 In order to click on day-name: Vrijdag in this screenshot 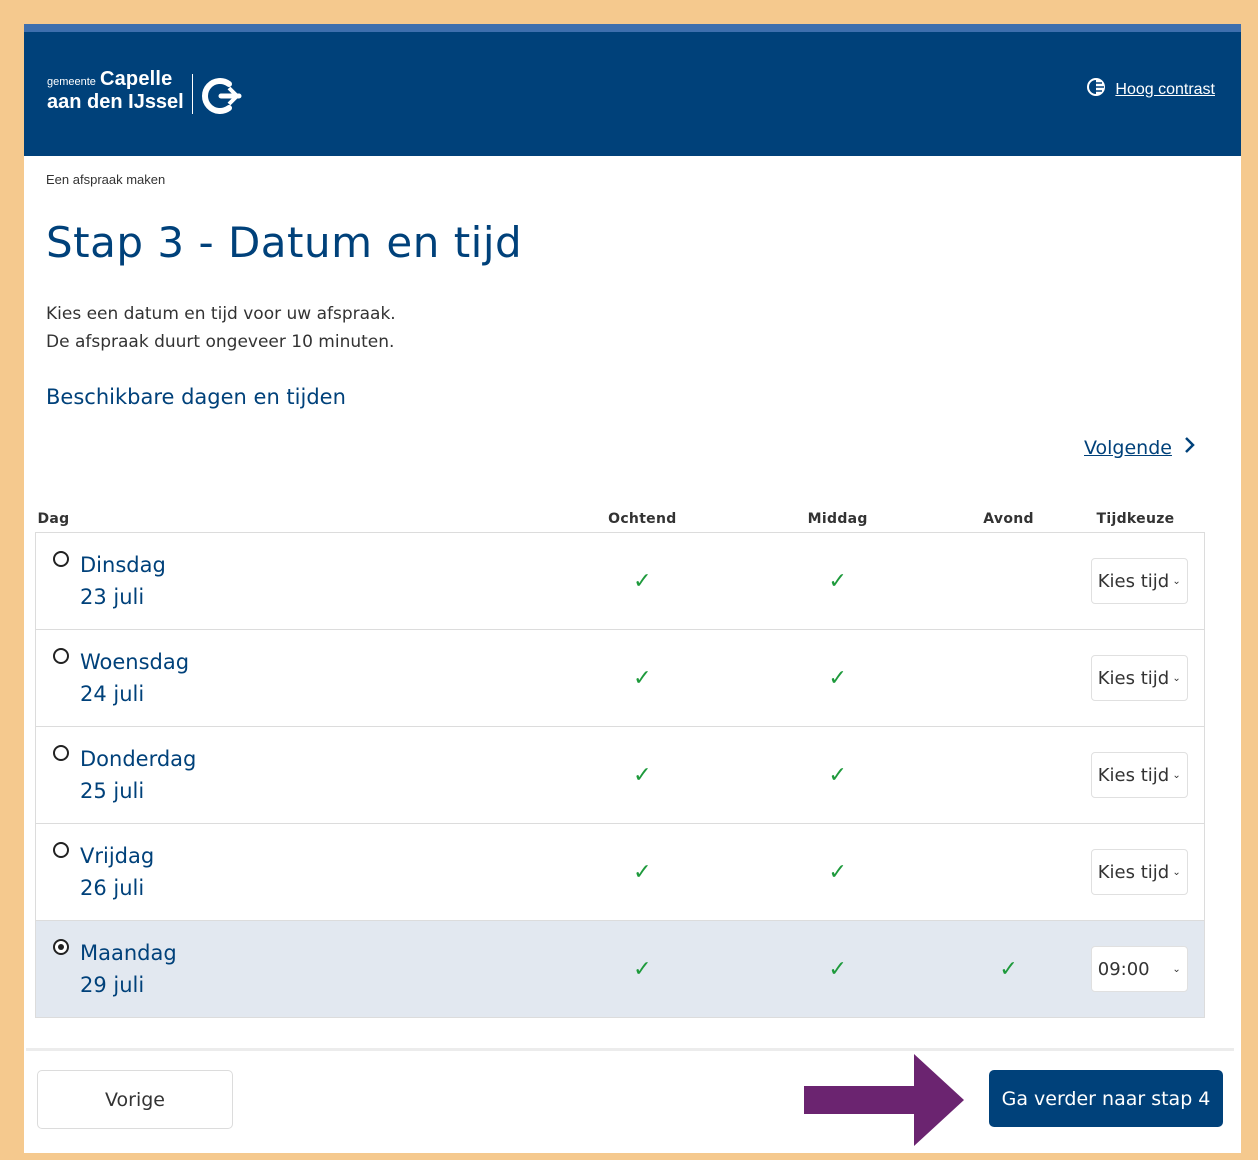, I will do `click(117, 856)`.